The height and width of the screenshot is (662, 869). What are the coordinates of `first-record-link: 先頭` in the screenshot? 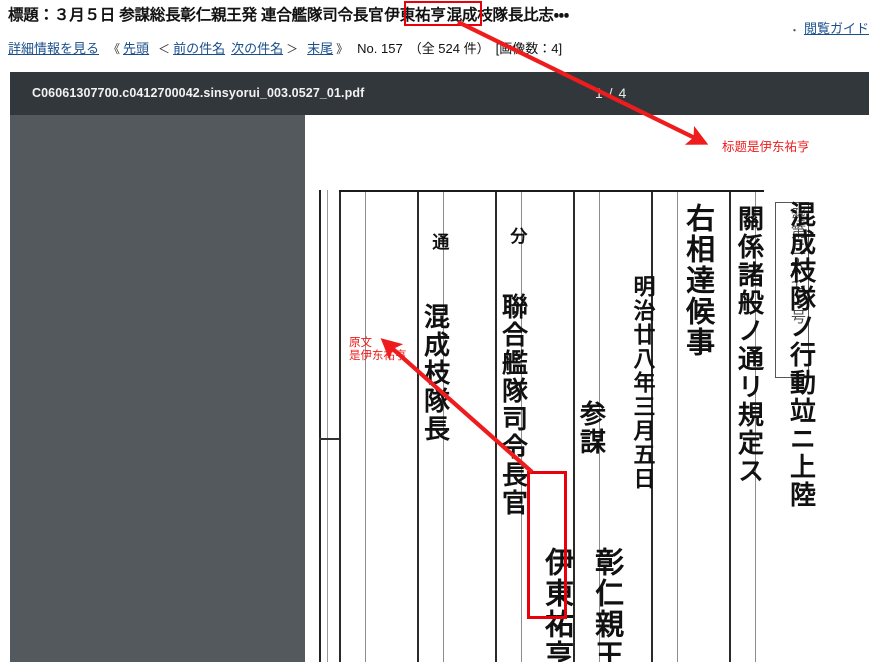 It's located at (136, 48).